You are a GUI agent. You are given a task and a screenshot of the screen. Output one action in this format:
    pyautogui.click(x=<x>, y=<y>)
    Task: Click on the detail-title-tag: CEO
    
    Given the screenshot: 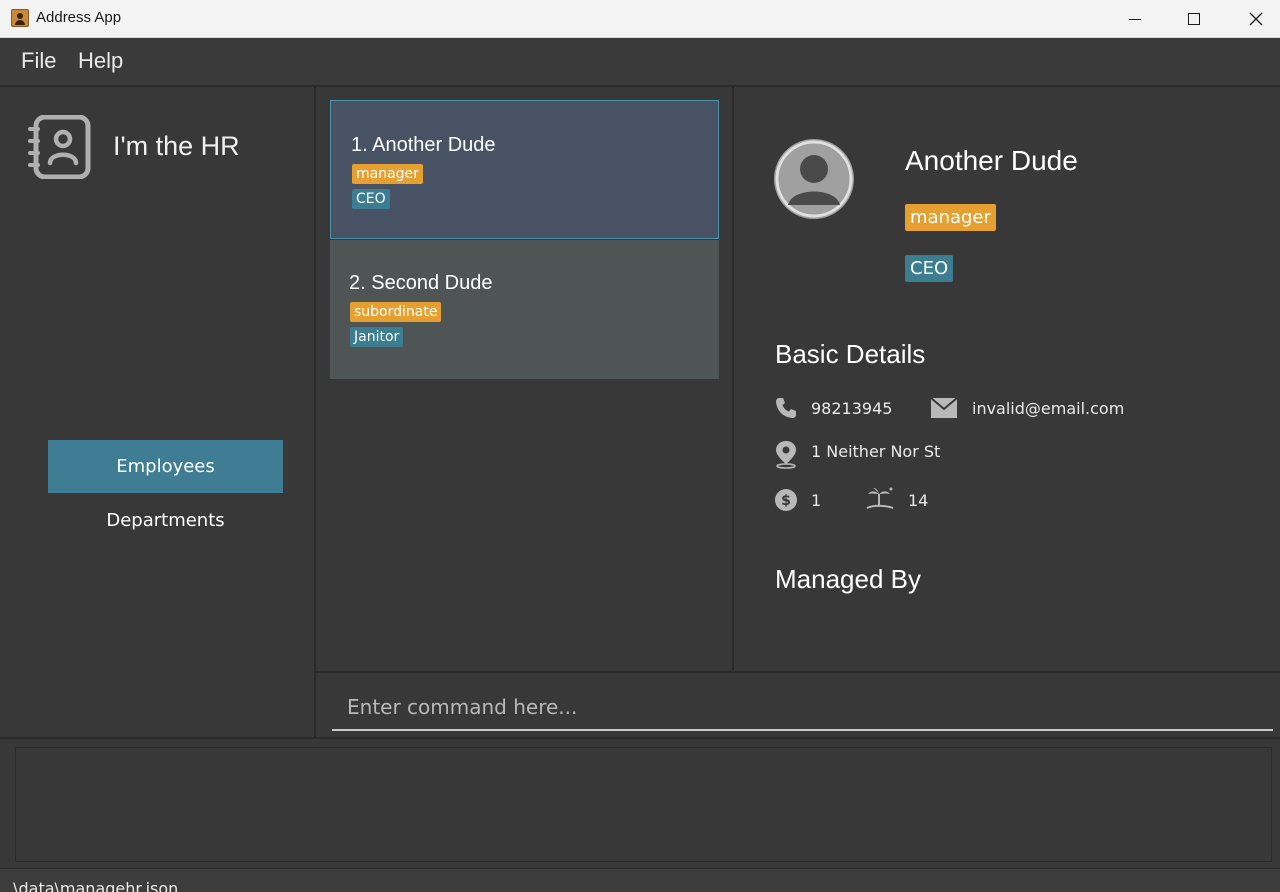 What is the action you would take?
    pyautogui.click(x=929, y=268)
    